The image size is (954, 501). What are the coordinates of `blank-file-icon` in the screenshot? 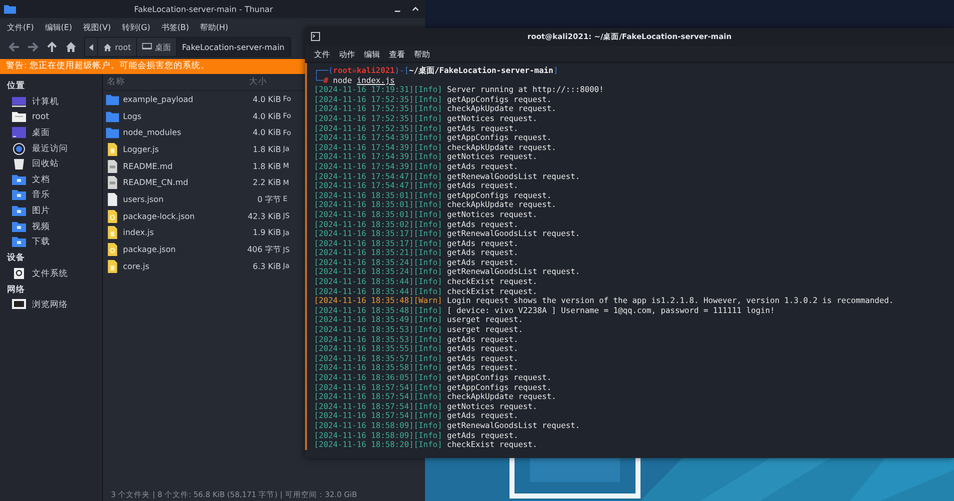 It's located at (112, 199).